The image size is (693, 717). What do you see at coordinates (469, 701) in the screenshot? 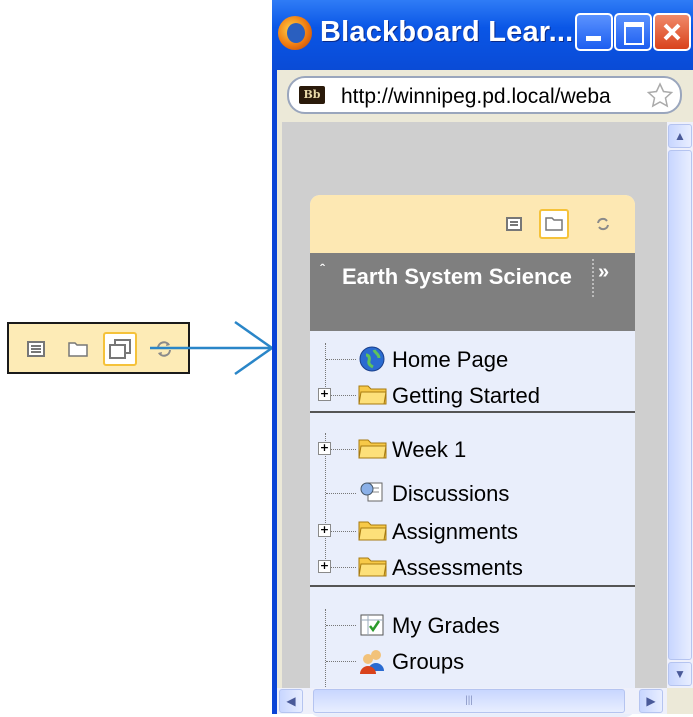
I see `horizontal-scroll-thumb: |||` at bounding box center [469, 701].